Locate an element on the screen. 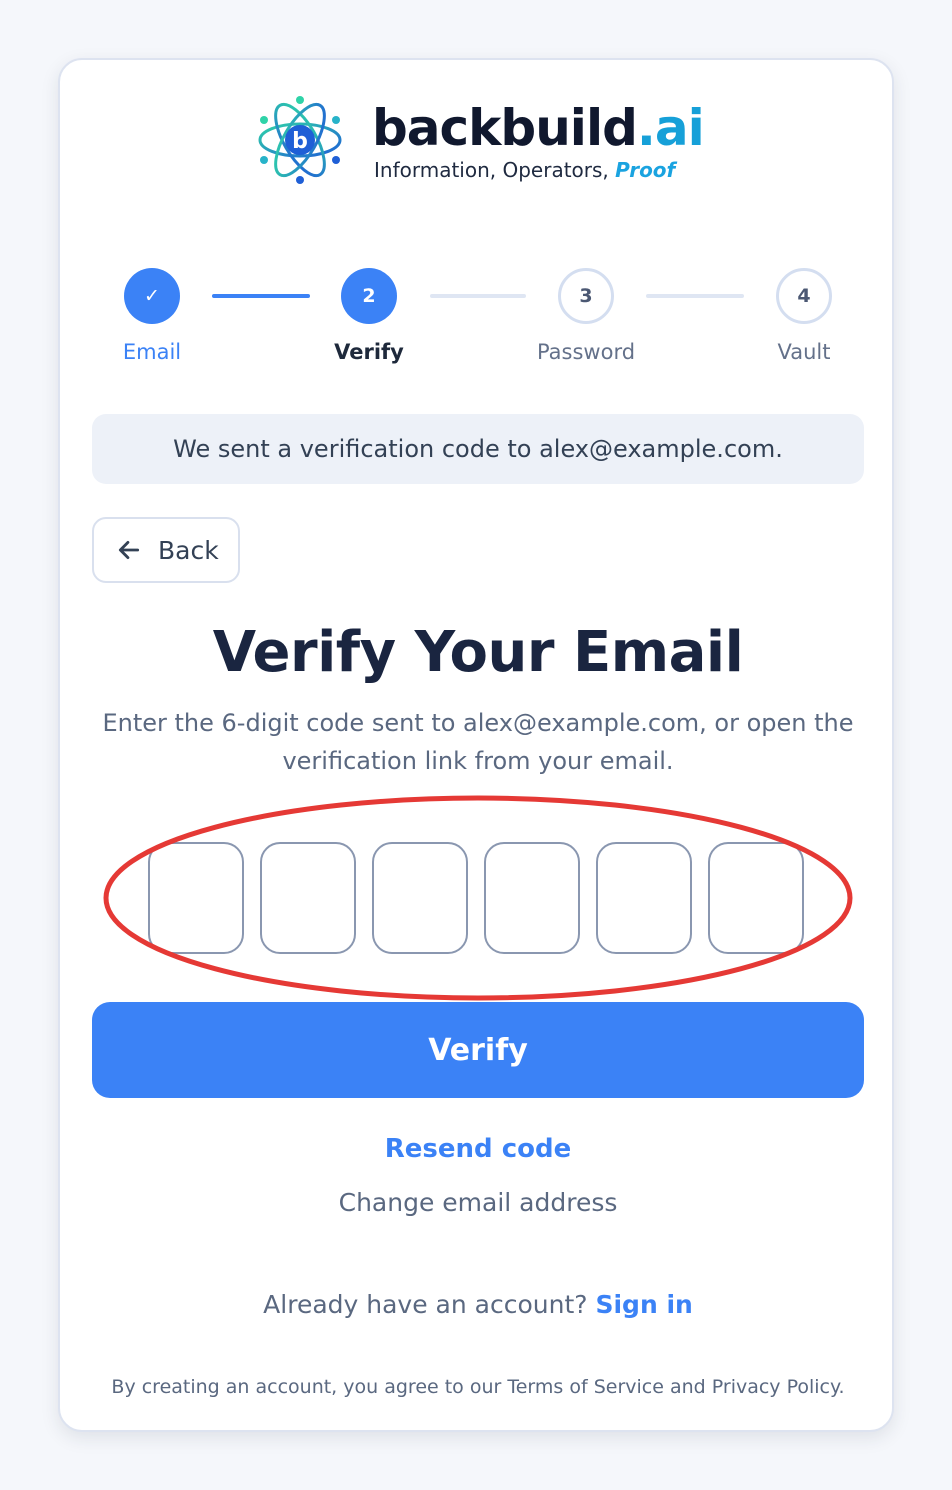 The width and height of the screenshot is (952, 1490). step-email-check-icon: ✓ is located at coordinates (152, 296).